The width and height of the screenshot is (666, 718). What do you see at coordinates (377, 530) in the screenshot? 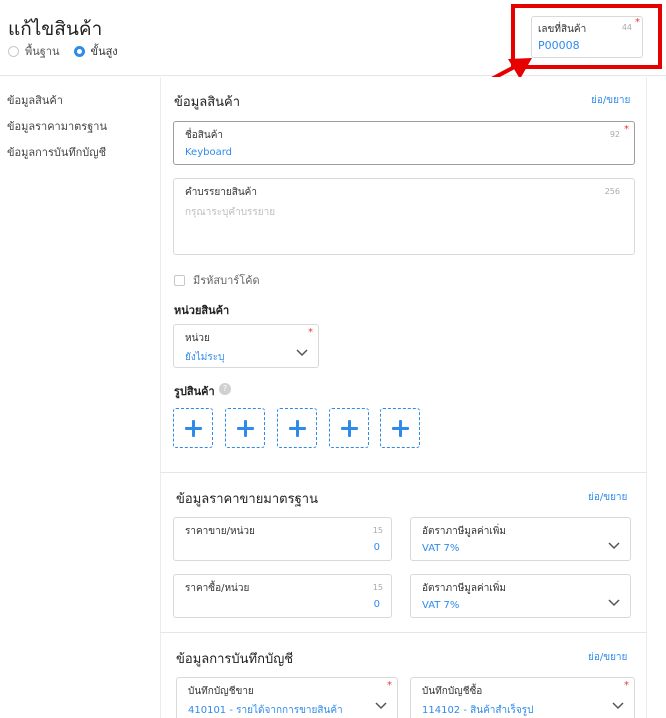
I see `sell-price-count: 15` at bounding box center [377, 530].